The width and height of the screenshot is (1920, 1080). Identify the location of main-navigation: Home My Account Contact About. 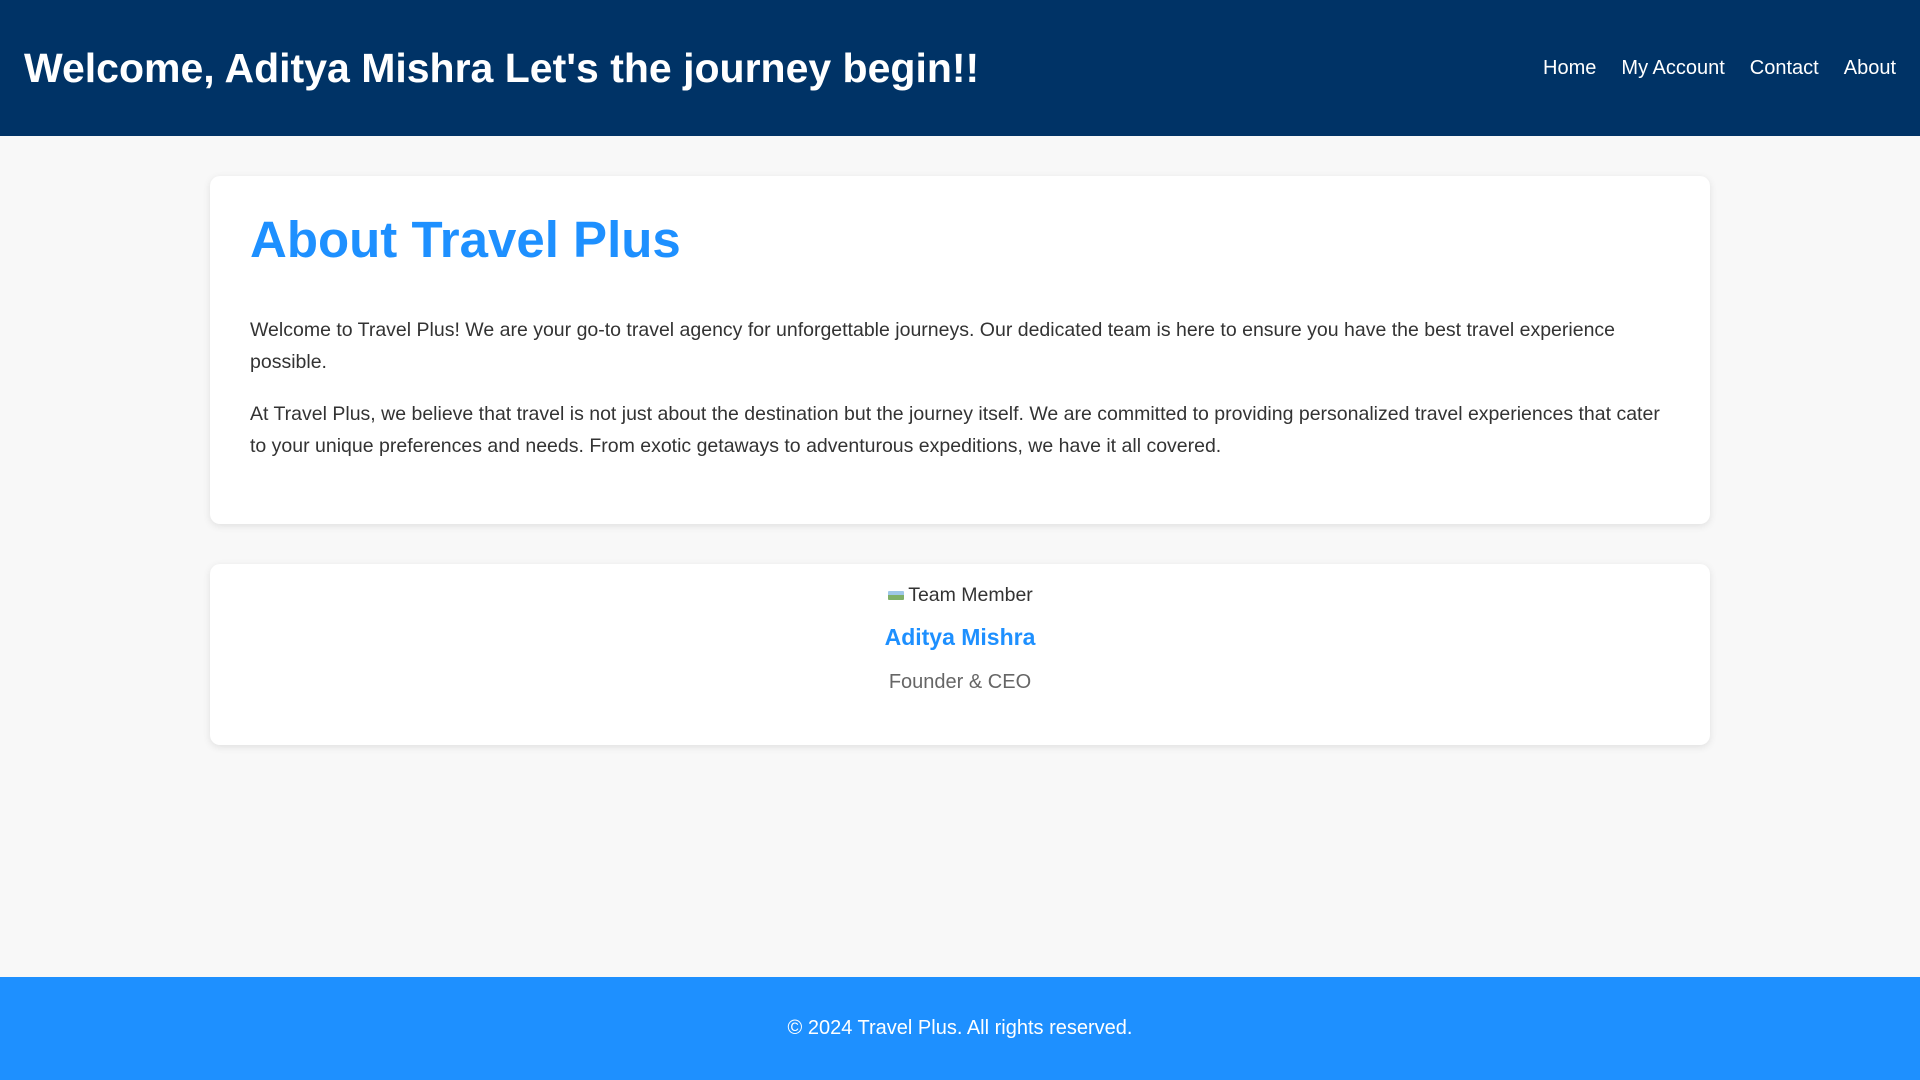
(1707, 68).